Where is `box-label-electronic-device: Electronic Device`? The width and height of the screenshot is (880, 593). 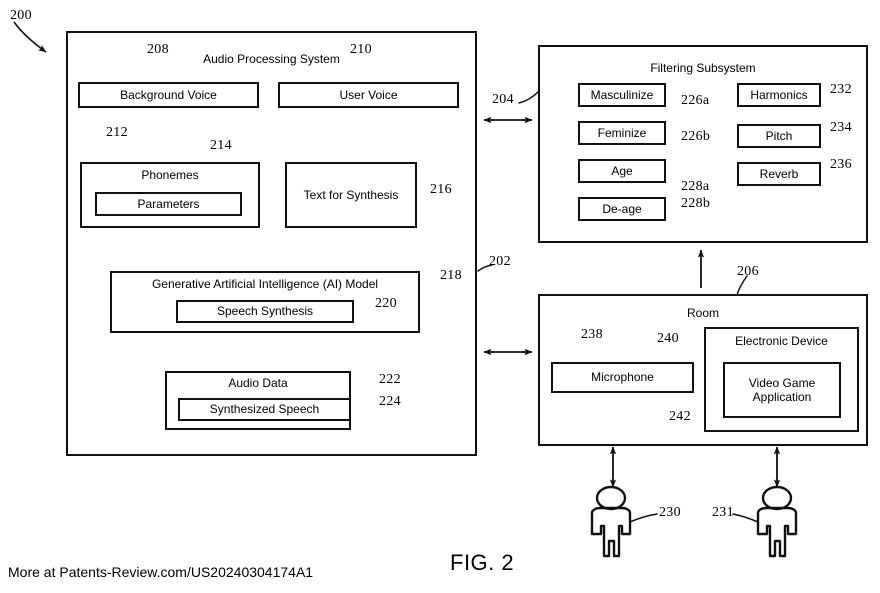
box-label-electronic-device: Electronic Device is located at coordinates (781, 341).